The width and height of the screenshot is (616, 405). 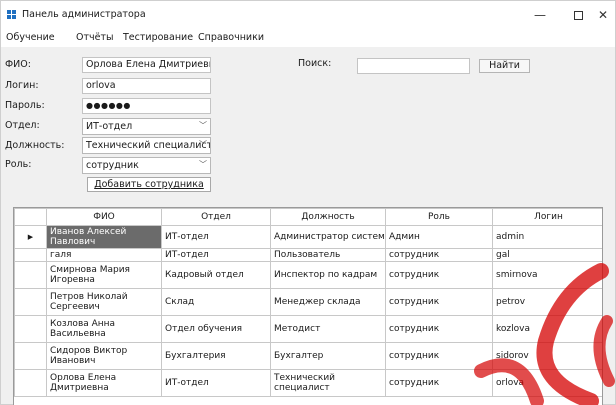 What do you see at coordinates (216, 356) in the screenshot?
I see `cell-department: Бухгалтерия` at bounding box center [216, 356].